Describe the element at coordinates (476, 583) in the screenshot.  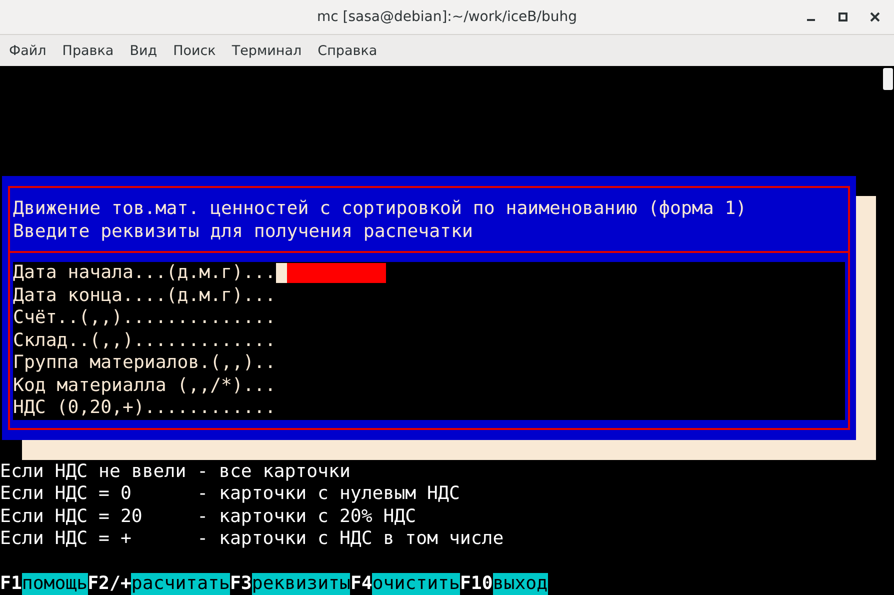
I see `function-key: F10` at that location.